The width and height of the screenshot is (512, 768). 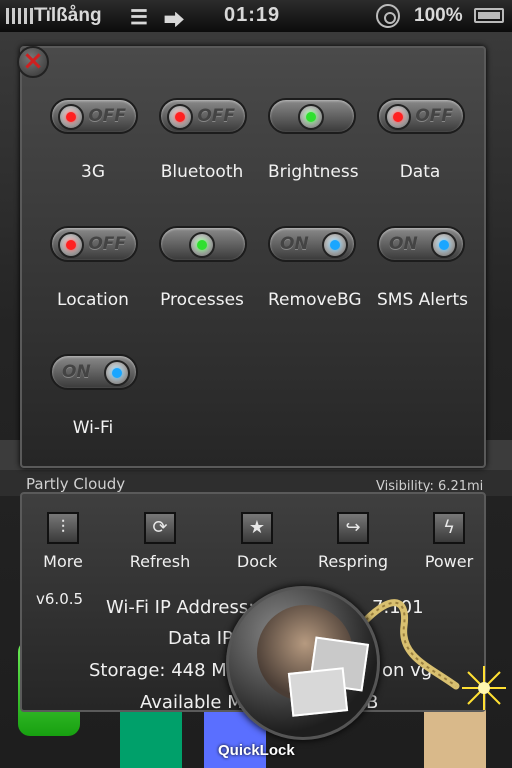 I want to click on toggle-wifi: ON Wi-Fi, so click(x=94, y=396).